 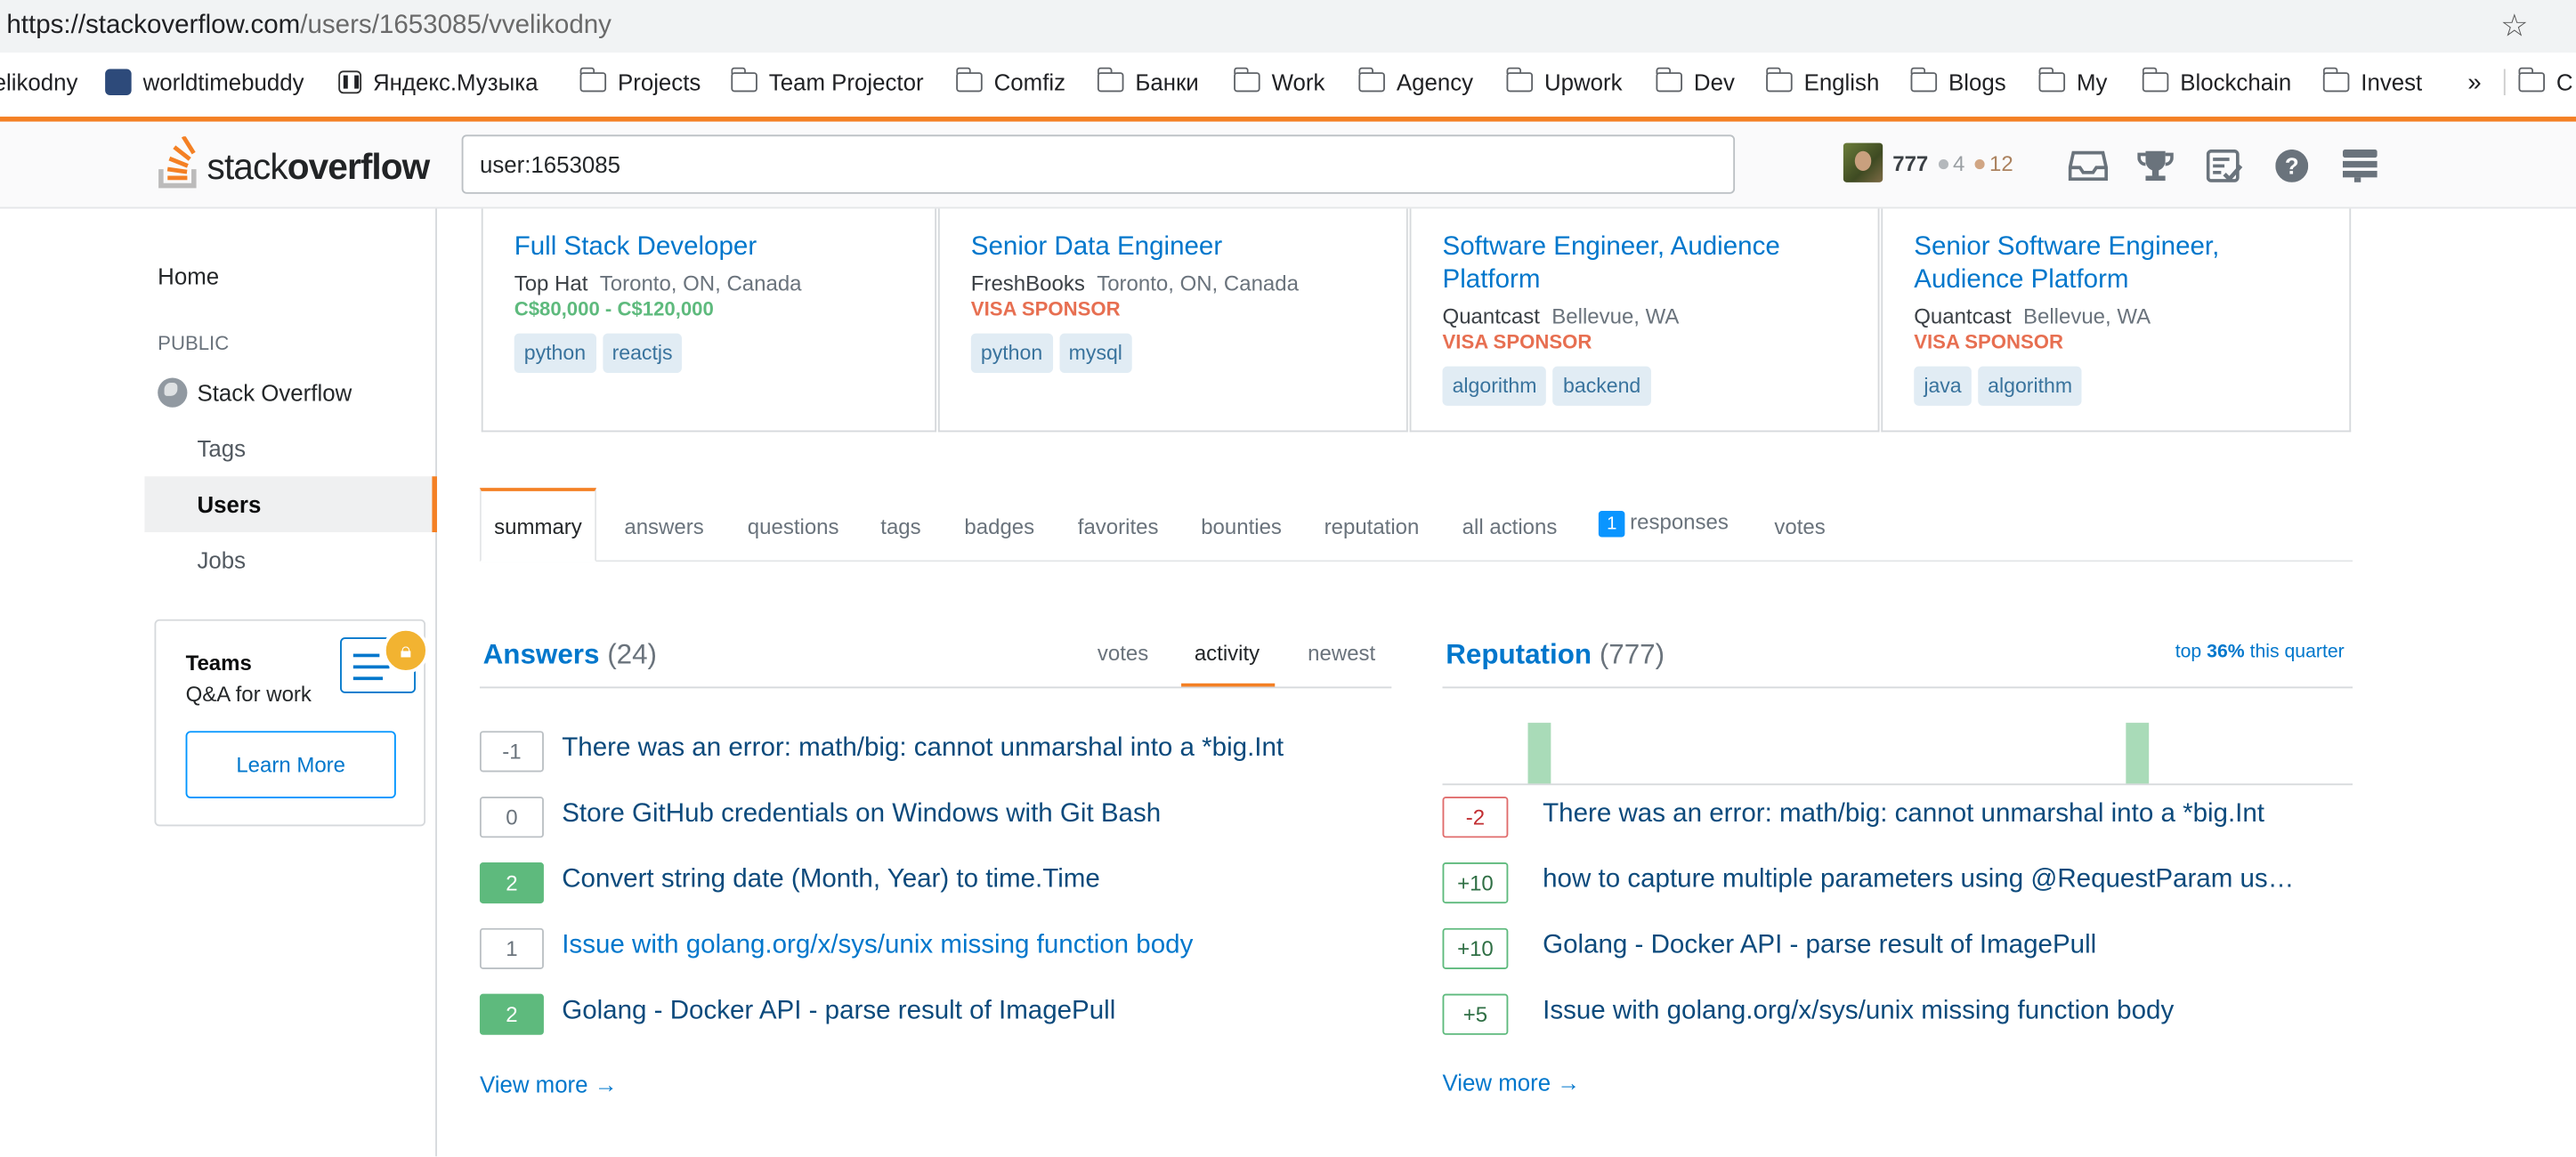 What do you see at coordinates (900, 526) in the screenshot?
I see `tab-tags: tags` at bounding box center [900, 526].